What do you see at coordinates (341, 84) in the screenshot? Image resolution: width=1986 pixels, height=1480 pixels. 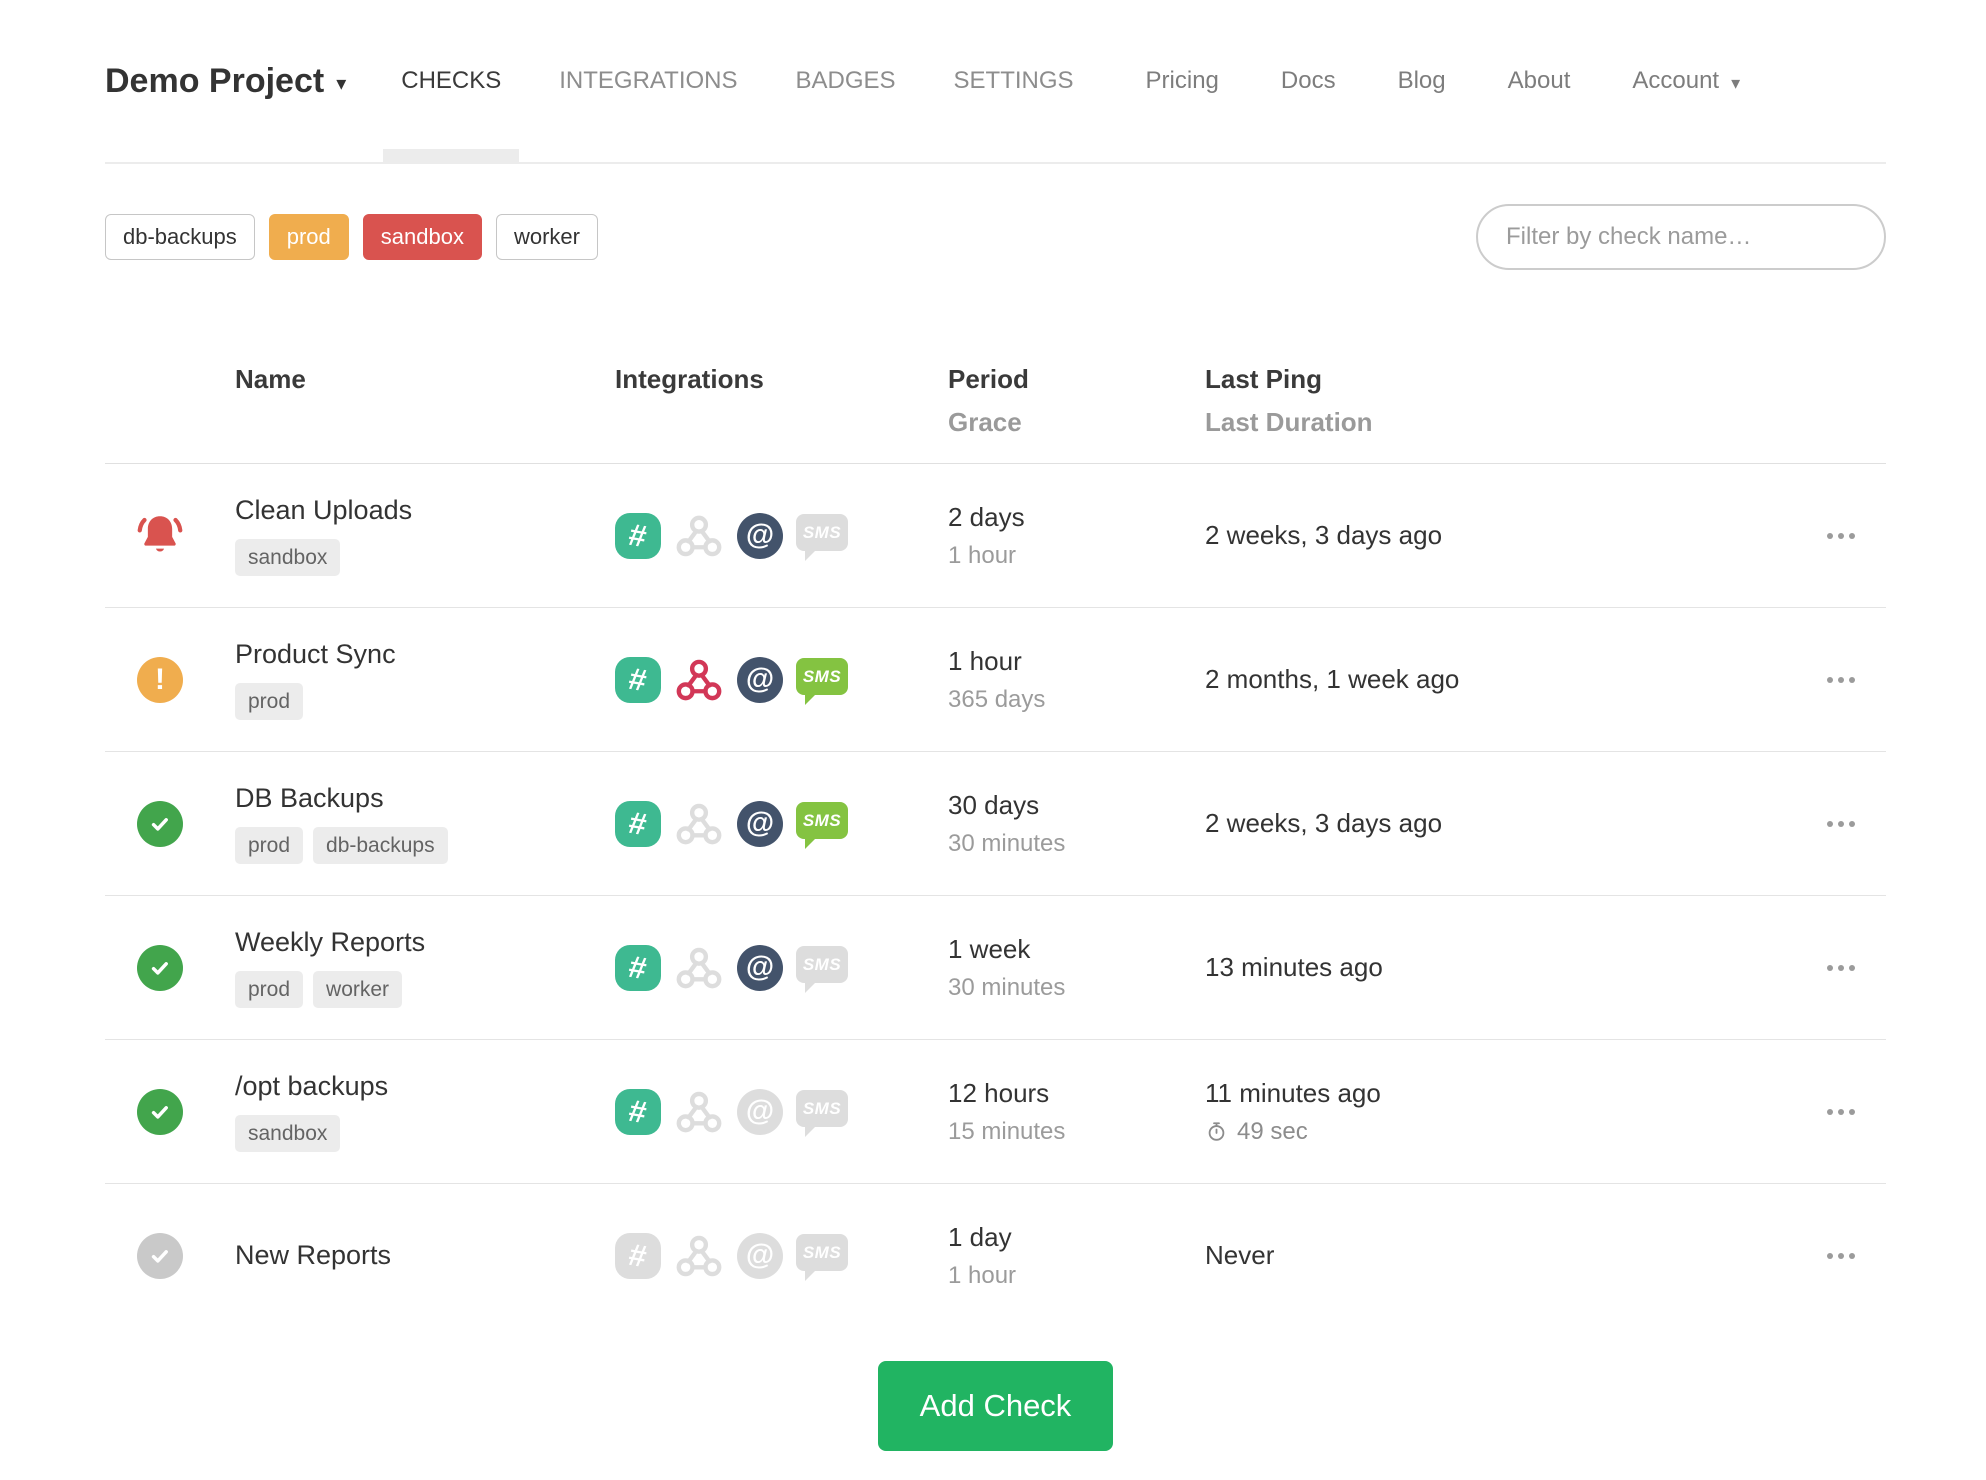 I see `chevron-down-icon: ▾` at bounding box center [341, 84].